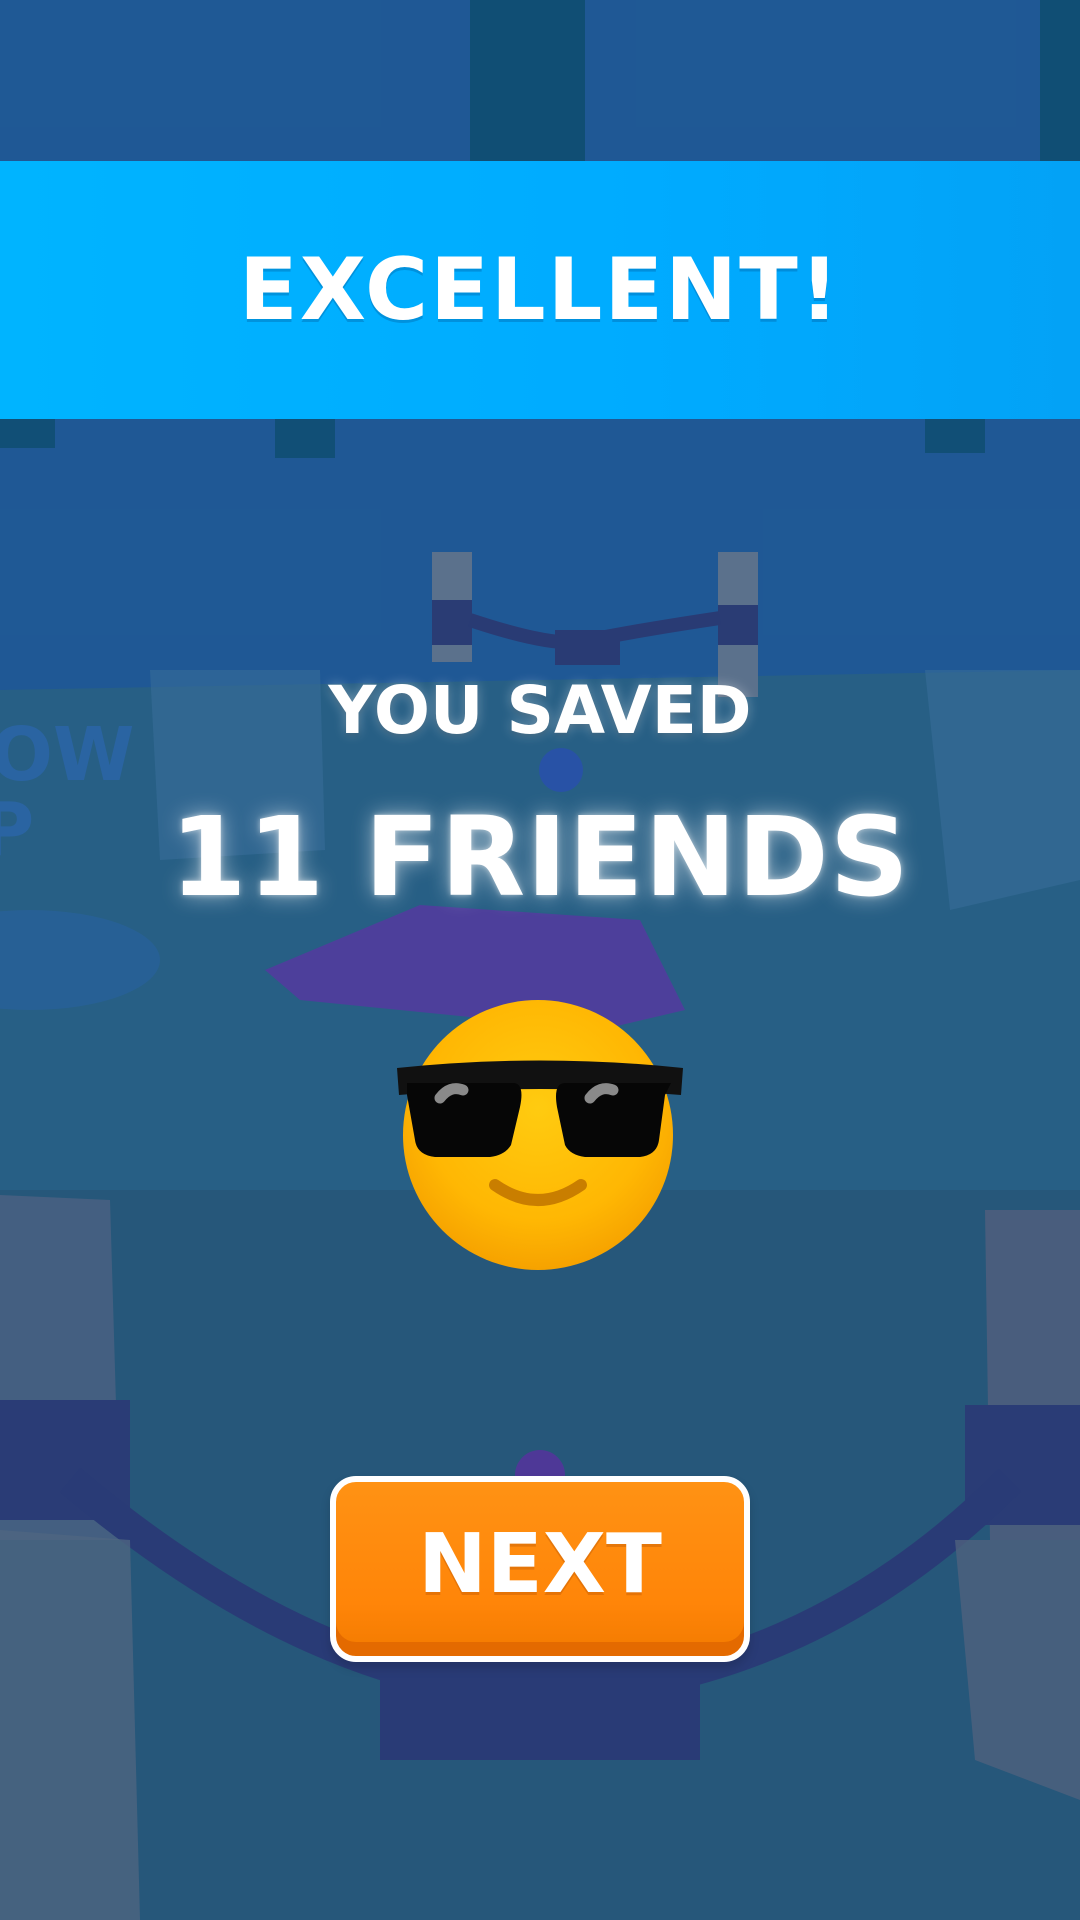  I want to click on banner-title: EXCELLENT!, so click(540, 290).